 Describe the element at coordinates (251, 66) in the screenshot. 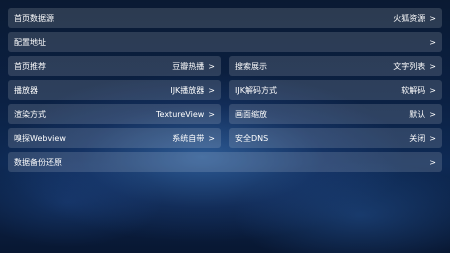

I see `search-display-label: 搜索展示` at that location.